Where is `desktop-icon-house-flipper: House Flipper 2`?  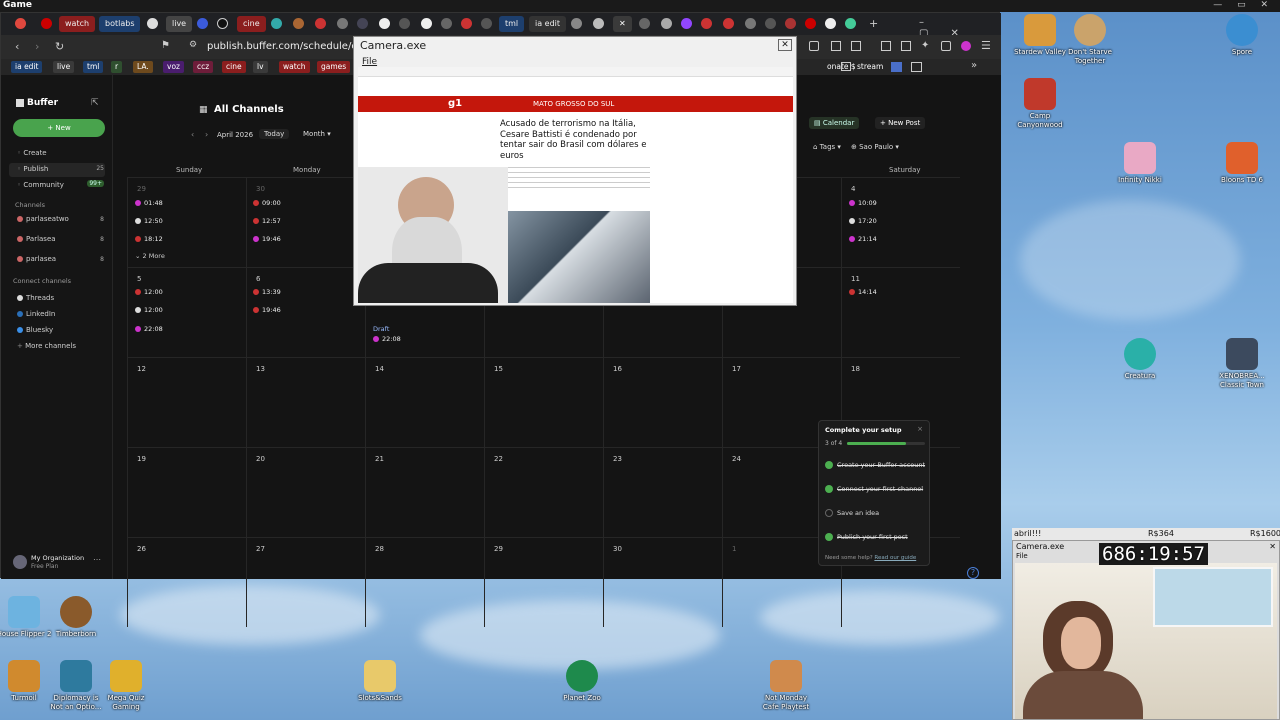
desktop-icon-house-flipper: House Flipper 2 is located at coordinates (26, 617).